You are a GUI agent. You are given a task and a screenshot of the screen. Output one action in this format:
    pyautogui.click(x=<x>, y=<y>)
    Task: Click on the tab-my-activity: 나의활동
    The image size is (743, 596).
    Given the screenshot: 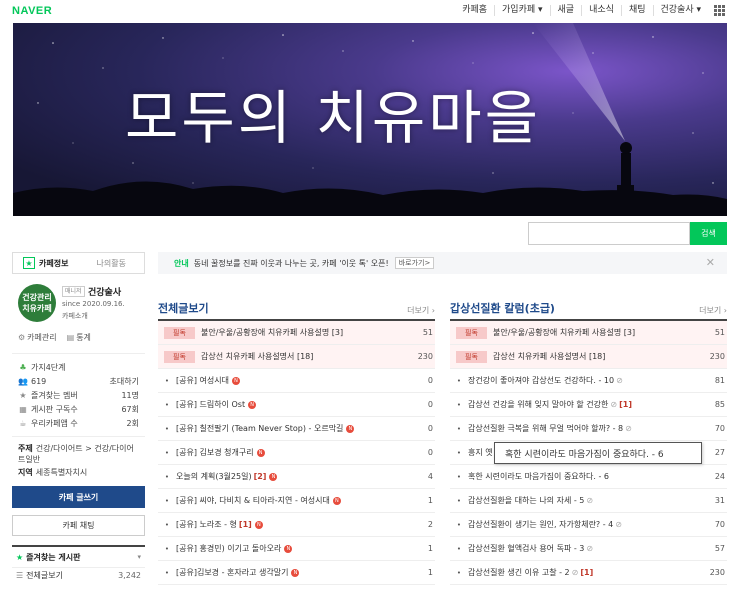 What is the action you would take?
    pyautogui.click(x=112, y=263)
    